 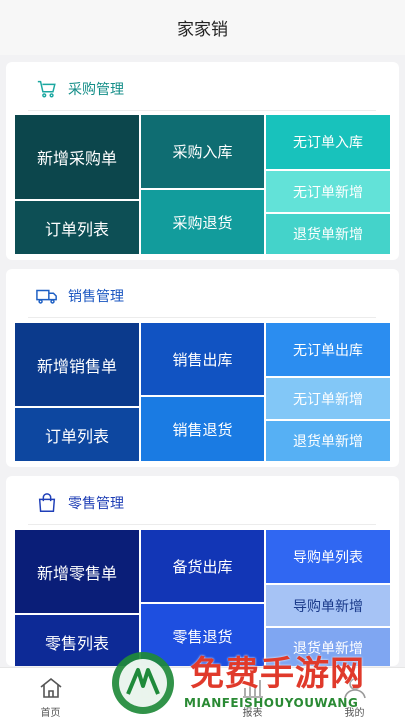 I want to click on sales-title: 销售管理, so click(x=96, y=297).